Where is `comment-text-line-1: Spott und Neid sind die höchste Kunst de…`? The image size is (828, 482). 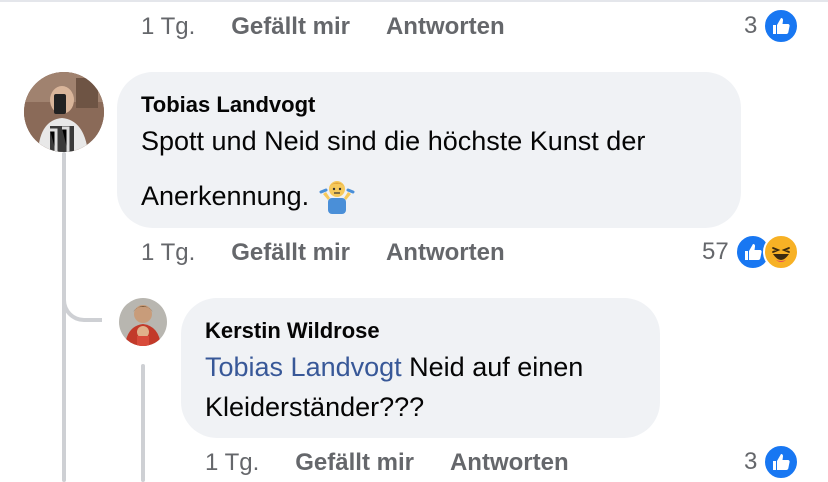
comment-text-line-1: Spott und Neid sind die höchste Kunst de… is located at coordinates (393, 141).